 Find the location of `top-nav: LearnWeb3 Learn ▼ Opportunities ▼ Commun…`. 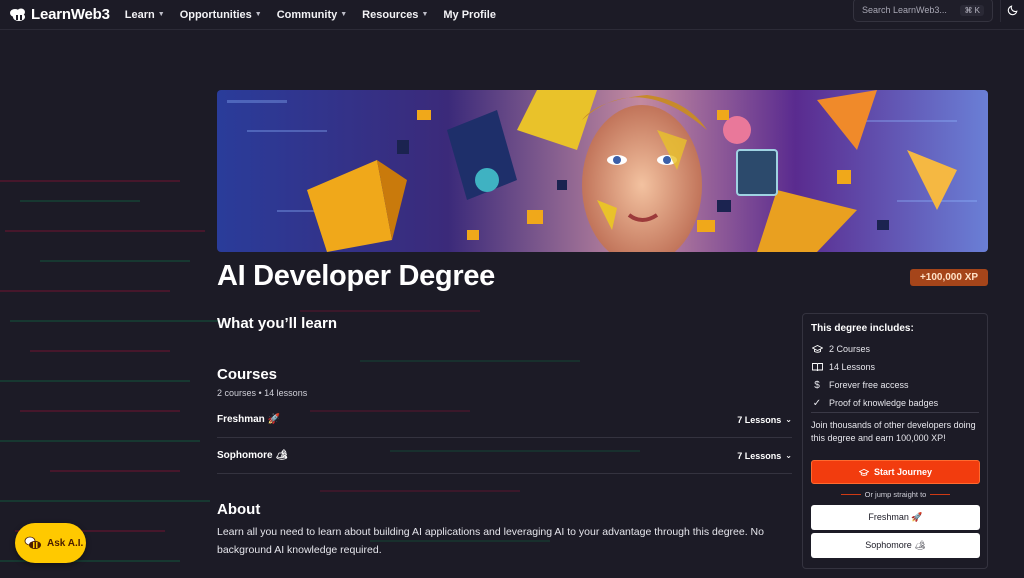

top-nav: LearnWeb3 Learn ▼ Opportunities ▼ Commun… is located at coordinates (512, 15).